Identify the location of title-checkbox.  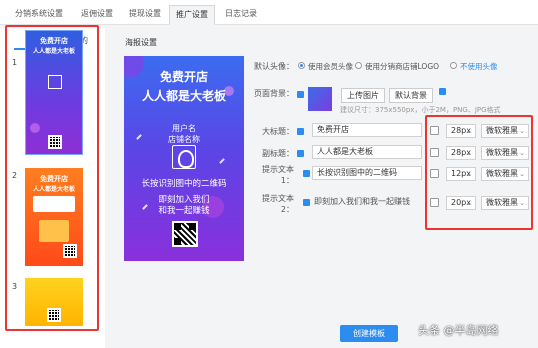
(300, 131).